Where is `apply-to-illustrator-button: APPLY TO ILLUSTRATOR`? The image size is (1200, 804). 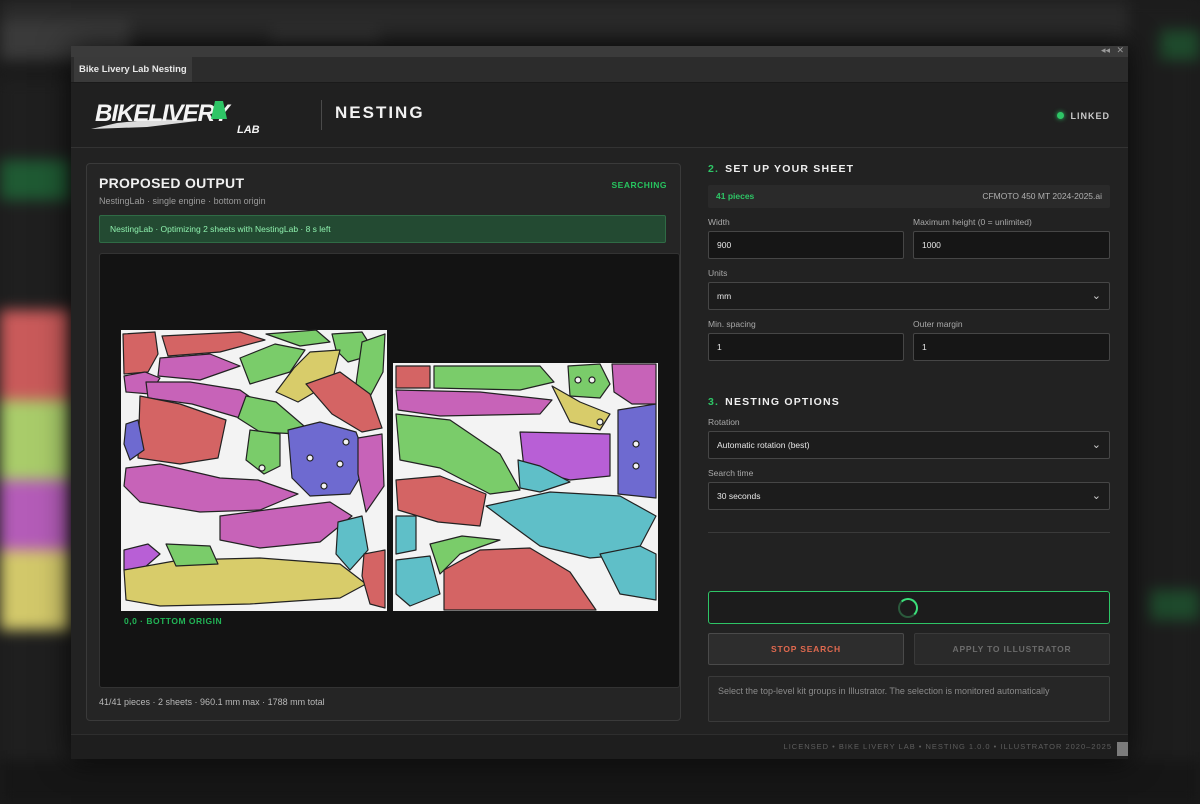
apply-to-illustrator-button: APPLY TO ILLUSTRATOR is located at coordinates (1012, 649).